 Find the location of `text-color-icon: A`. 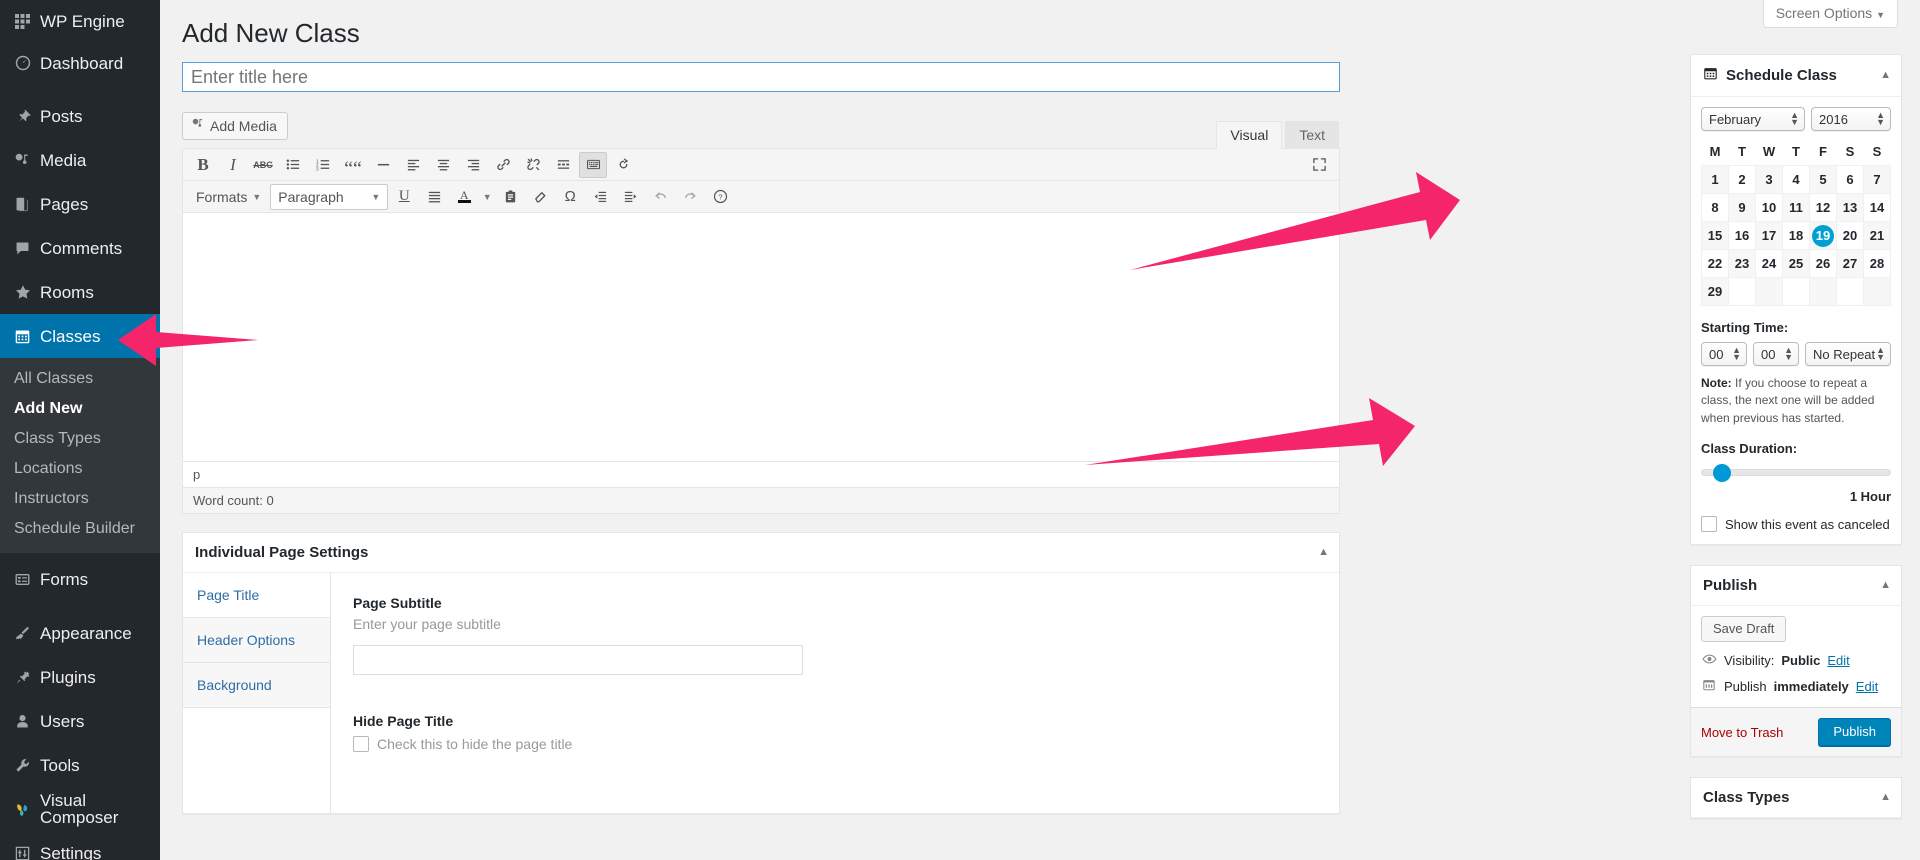

text-color-icon: A is located at coordinates (464, 197).